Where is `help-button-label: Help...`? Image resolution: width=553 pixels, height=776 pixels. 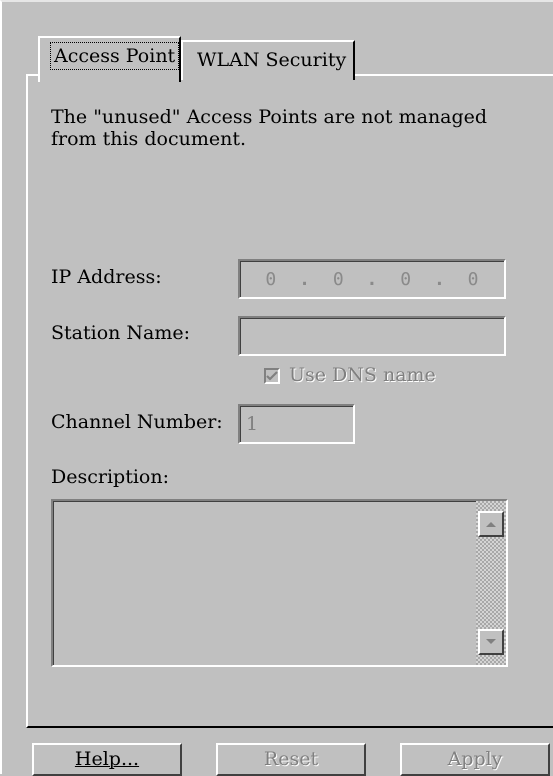
help-button-label: Help... is located at coordinates (107, 759).